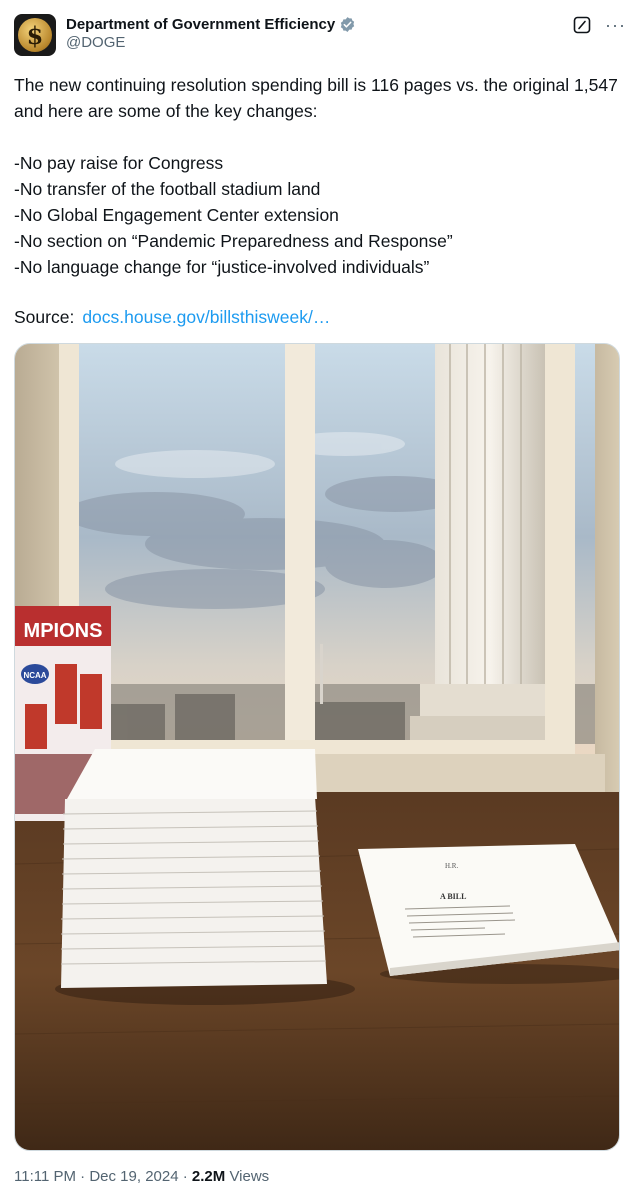  What do you see at coordinates (34, 675) in the screenshot?
I see `poster-badge: NCAA` at bounding box center [34, 675].